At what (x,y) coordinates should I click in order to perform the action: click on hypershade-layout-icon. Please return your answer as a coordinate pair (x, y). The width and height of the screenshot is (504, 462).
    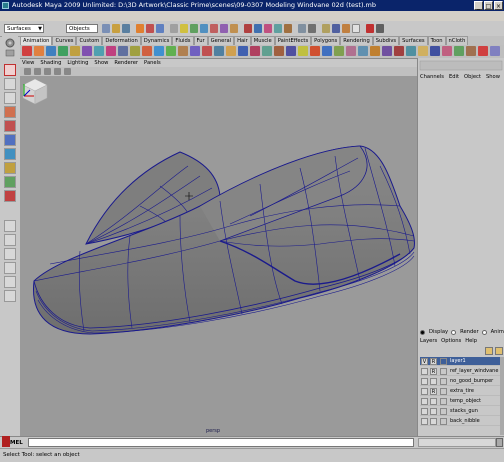
    Looking at the image, I should click on (10, 282).